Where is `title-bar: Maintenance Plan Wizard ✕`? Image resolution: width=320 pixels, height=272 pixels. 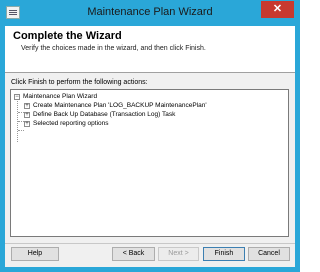
title-bar: Maintenance Plan Wizard ✕ is located at coordinates (150, 13).